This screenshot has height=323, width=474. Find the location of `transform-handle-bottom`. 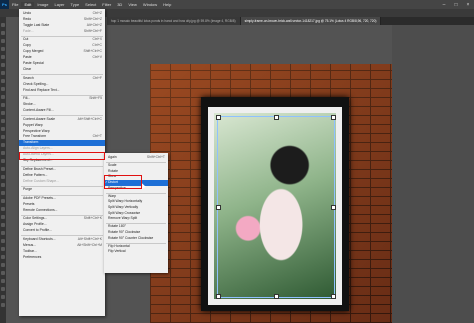

transform-handle-bottom is located at coordinates (276, 296).